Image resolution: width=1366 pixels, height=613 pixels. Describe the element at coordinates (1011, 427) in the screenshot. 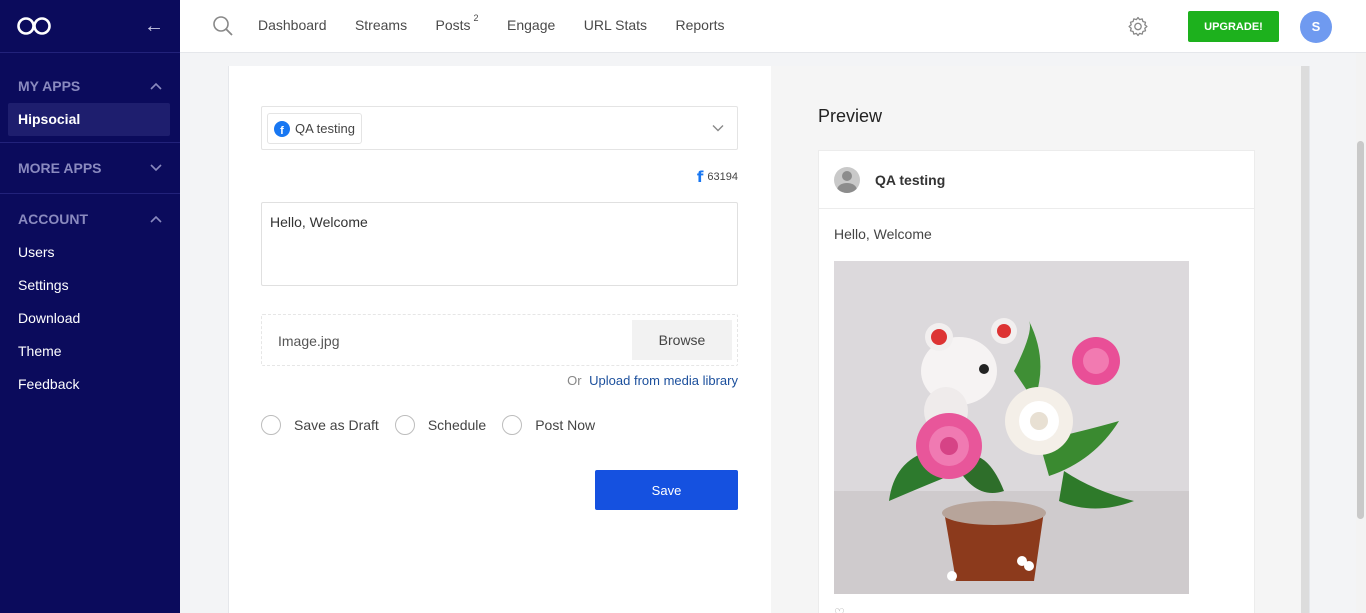

I see `preview-image` at that location.